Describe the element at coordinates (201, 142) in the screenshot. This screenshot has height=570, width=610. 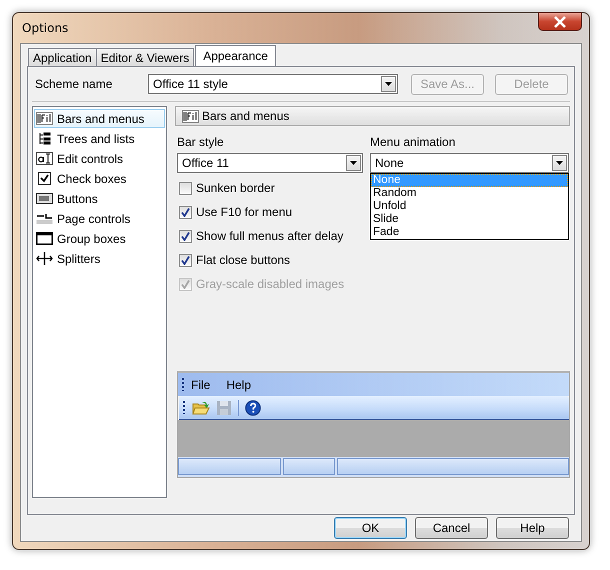
I see `field-label: Bar style` at that location.